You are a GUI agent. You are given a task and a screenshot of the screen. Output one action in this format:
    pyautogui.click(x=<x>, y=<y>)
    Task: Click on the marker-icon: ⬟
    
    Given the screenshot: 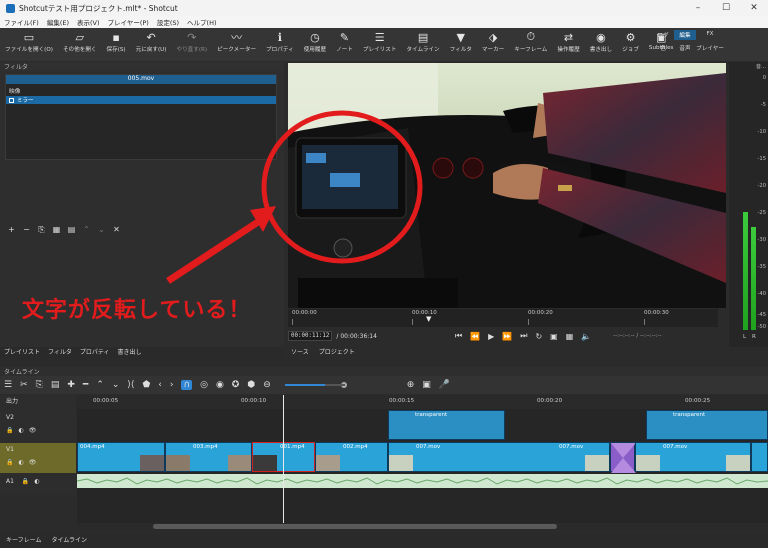 What is the action you would take?
    pyautogui.click(x=146, y=385)
    